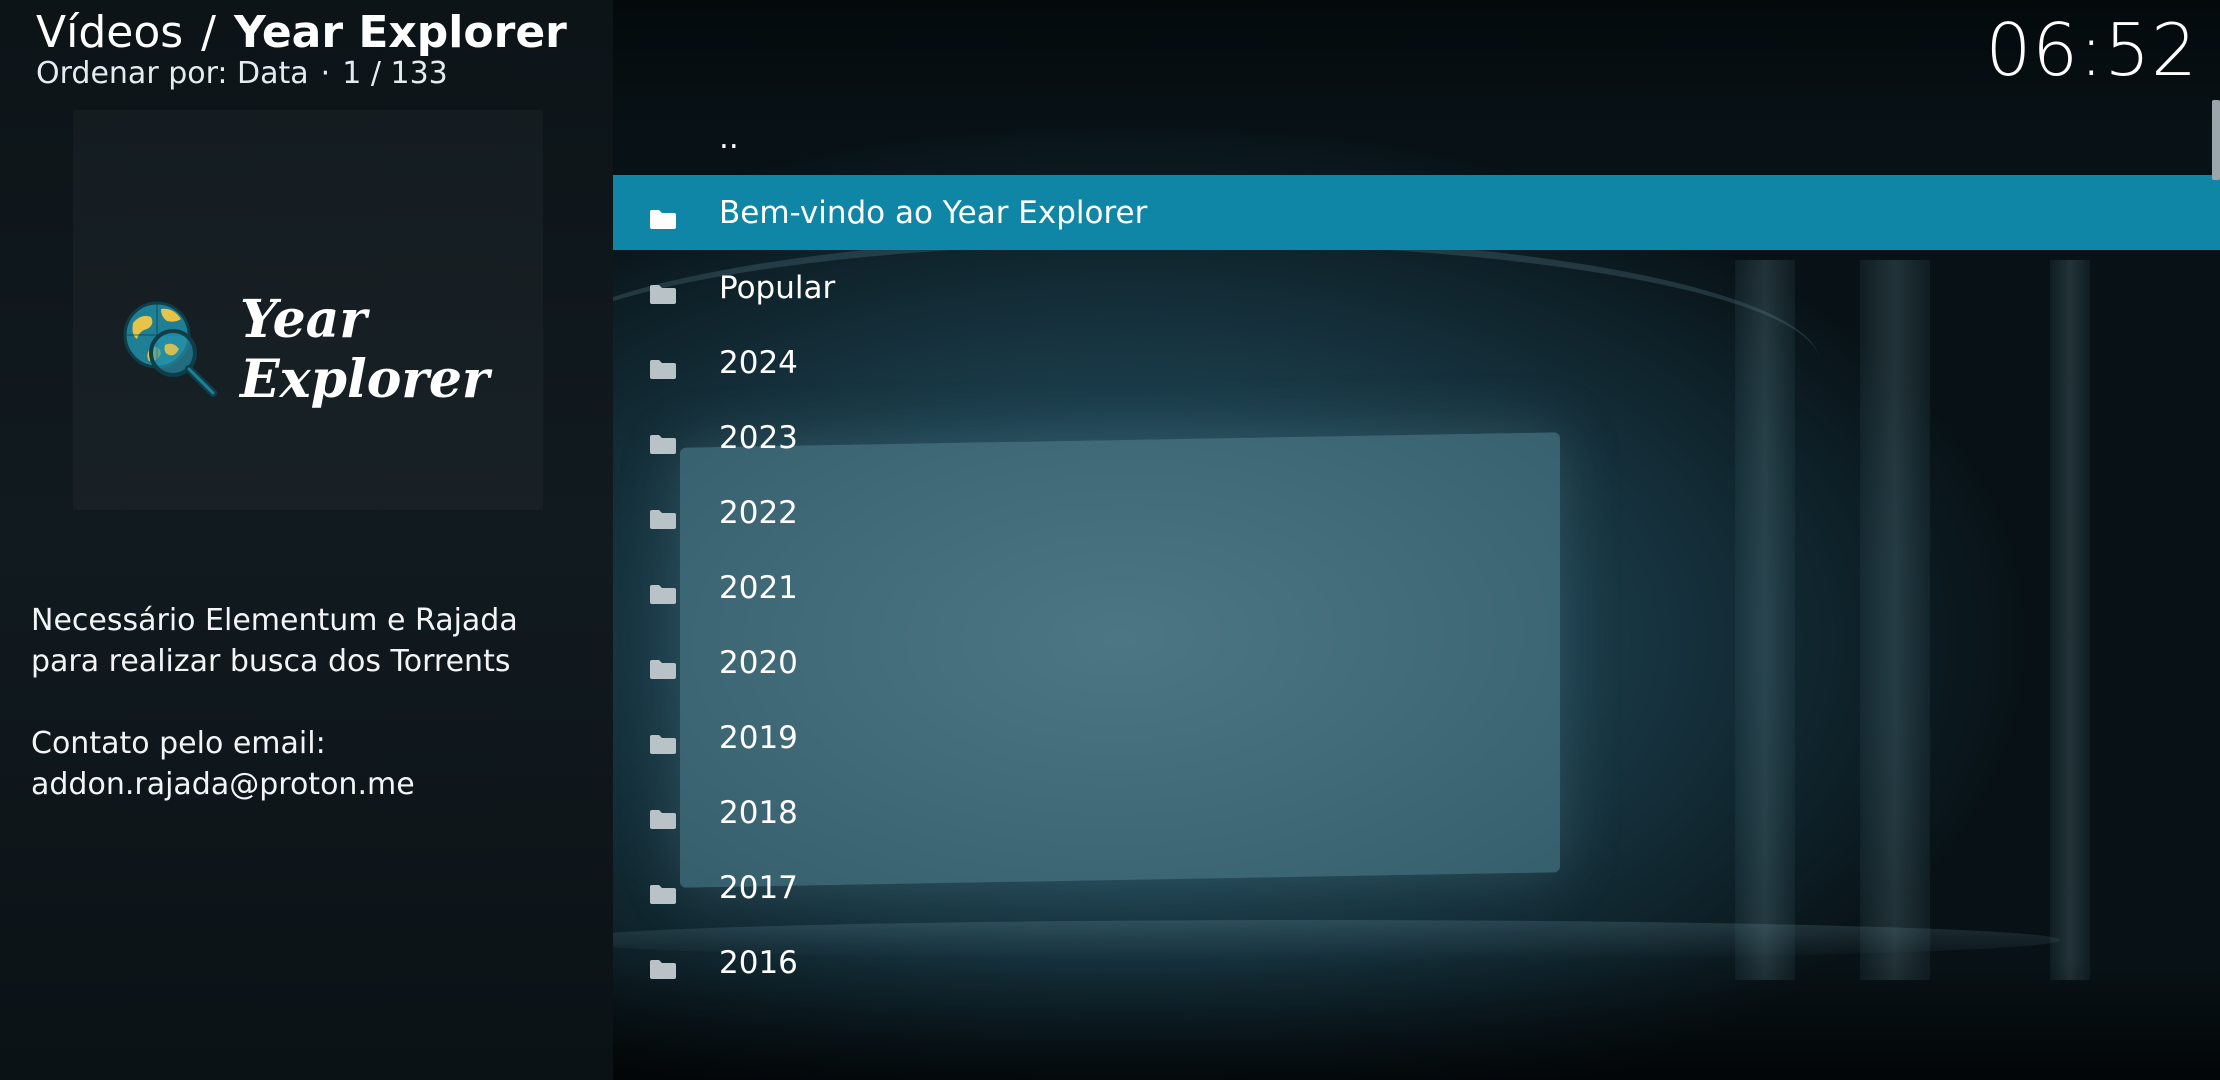 This screenshot has height=1080, width=2220. What do you see at coordinates (2216, 140) in the screenshot?
I see `scrollbar-thumb` at bounding box center [2216, 140].